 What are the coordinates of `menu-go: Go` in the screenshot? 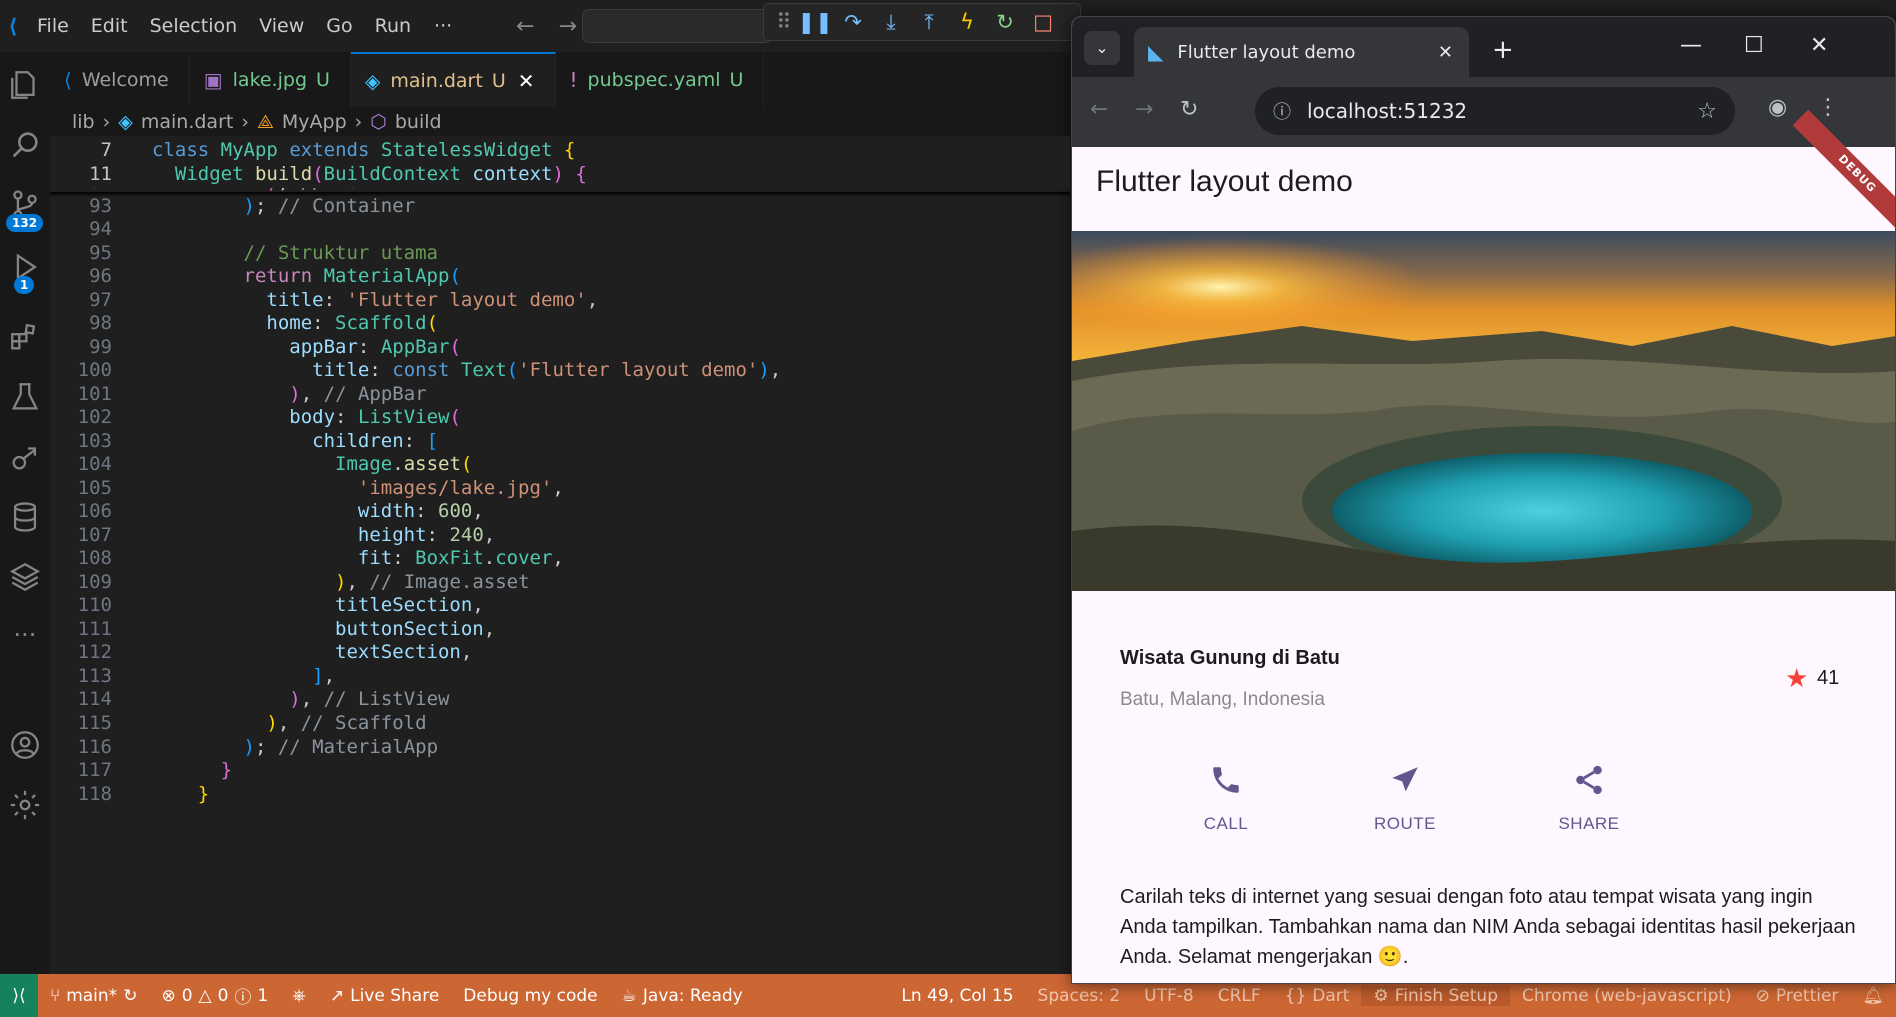 It's located at (339, 26).